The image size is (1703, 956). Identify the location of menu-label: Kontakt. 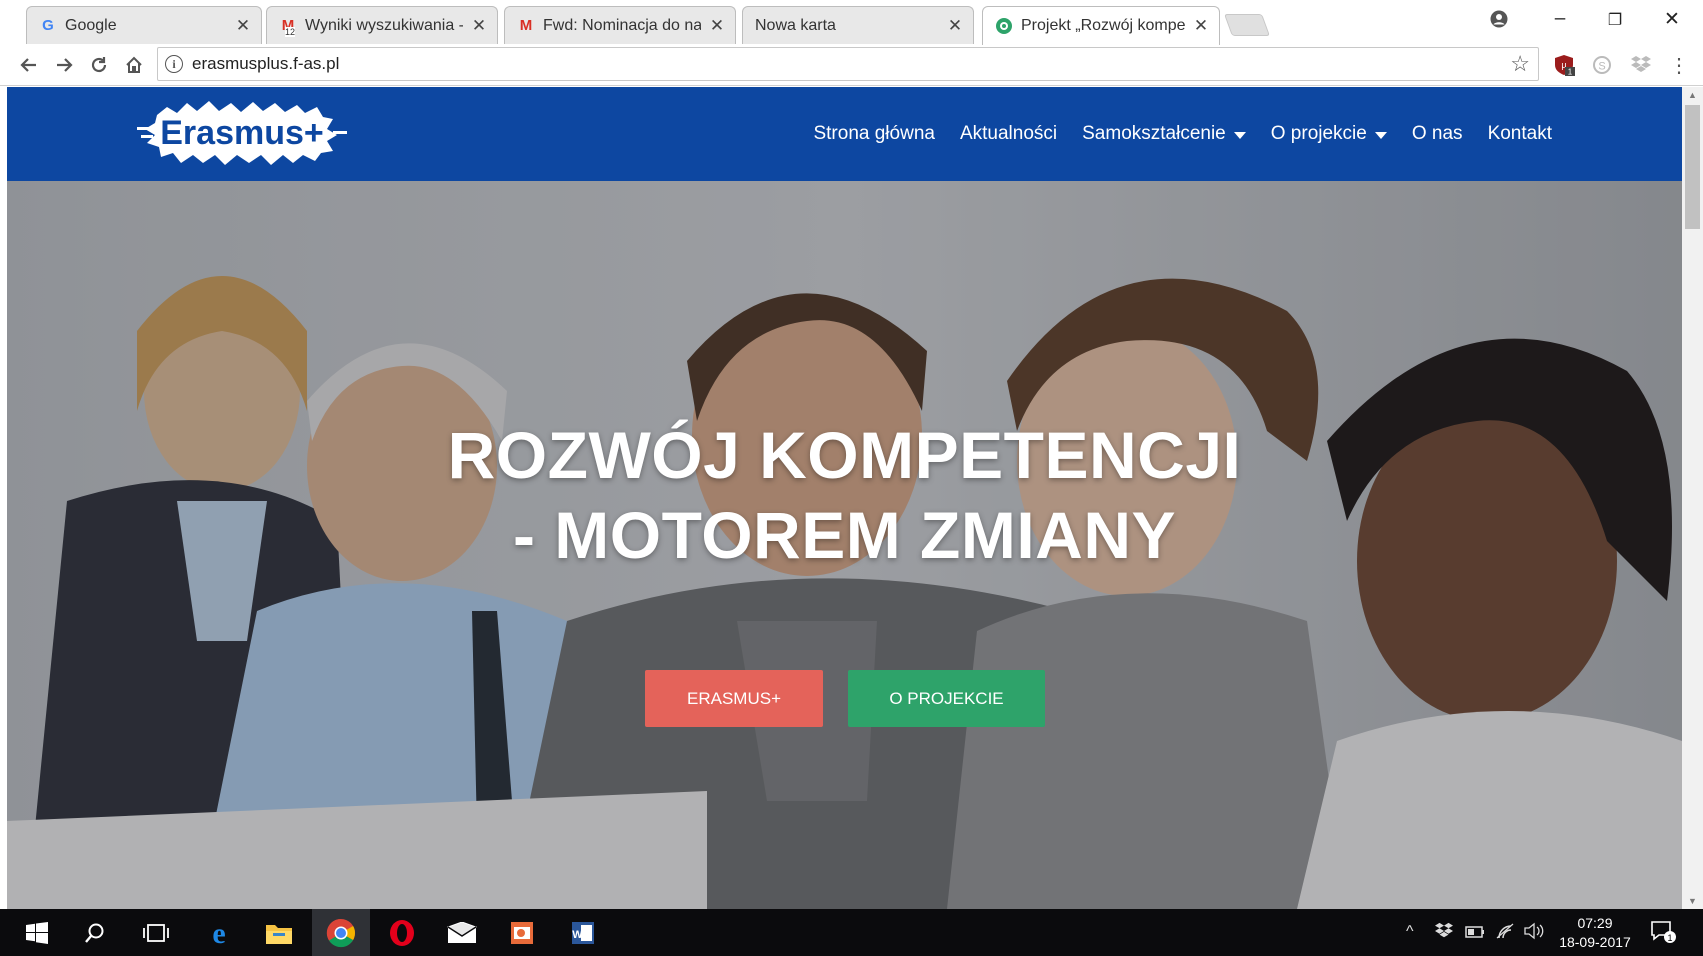
(1519, 133).